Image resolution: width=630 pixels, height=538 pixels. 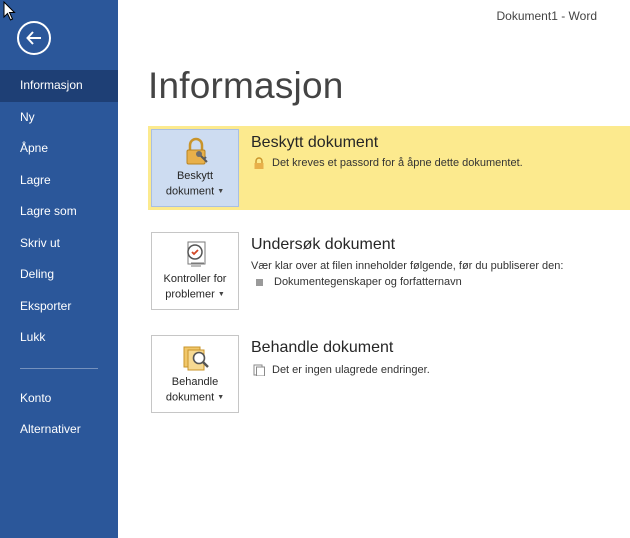 I want to click on window-title: Dokument1 - Word, so click(x=547, y=16).